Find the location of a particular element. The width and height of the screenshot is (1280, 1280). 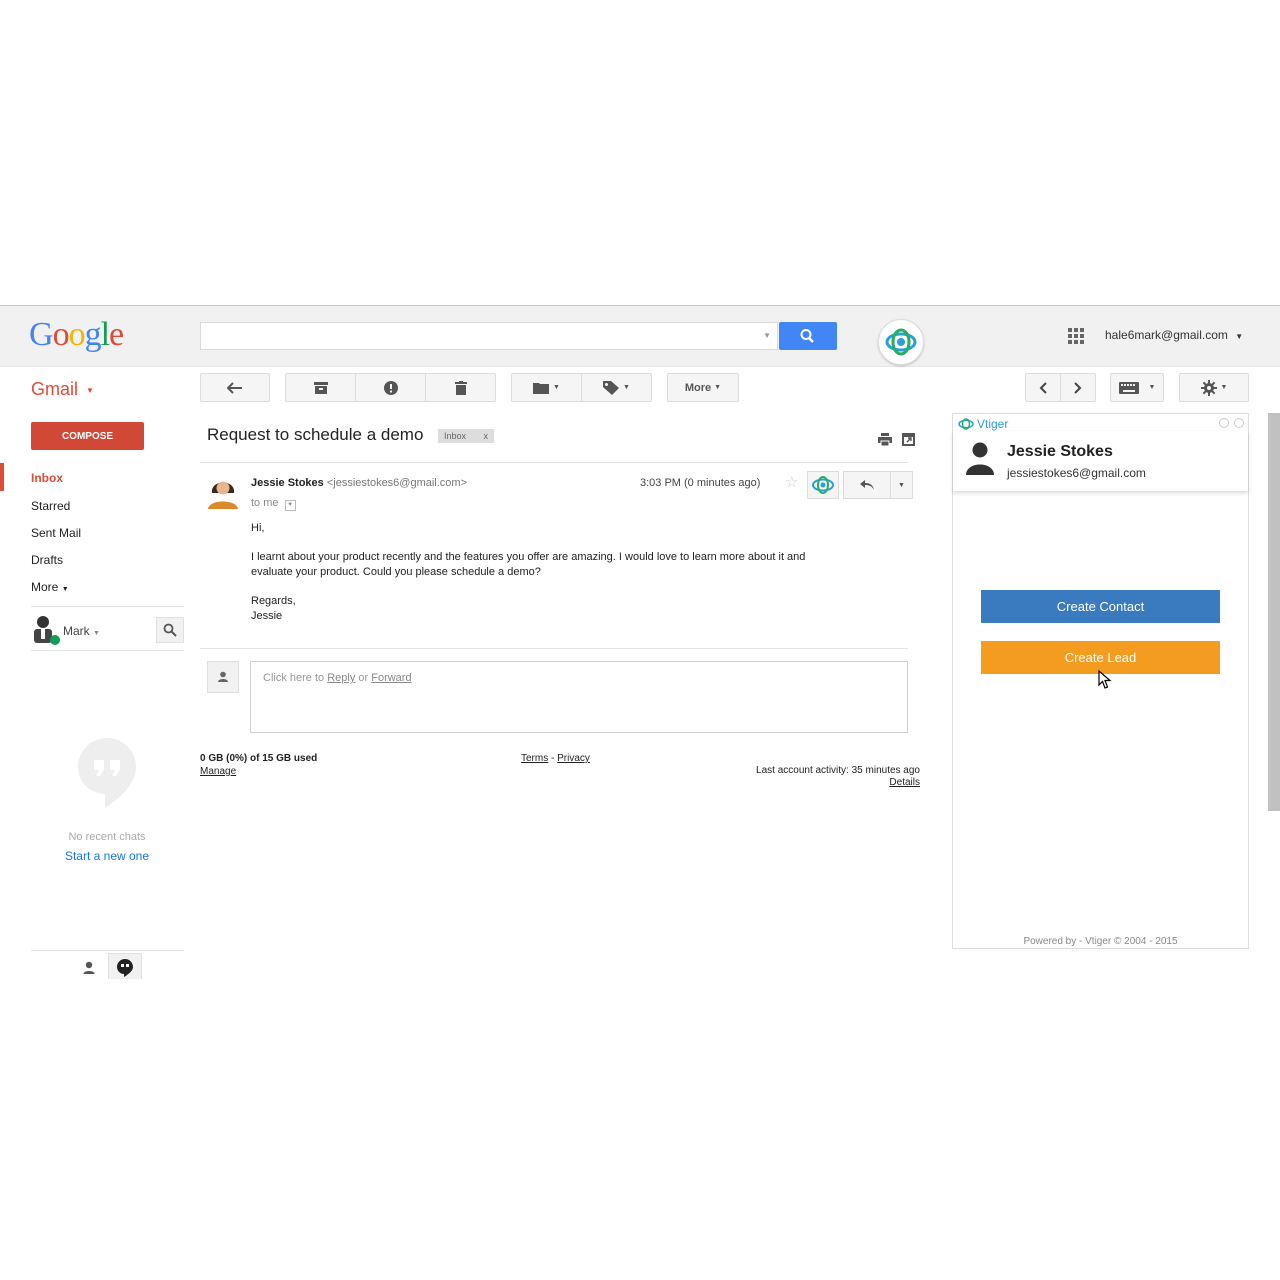

back-button is located at coordinates (235, 387).